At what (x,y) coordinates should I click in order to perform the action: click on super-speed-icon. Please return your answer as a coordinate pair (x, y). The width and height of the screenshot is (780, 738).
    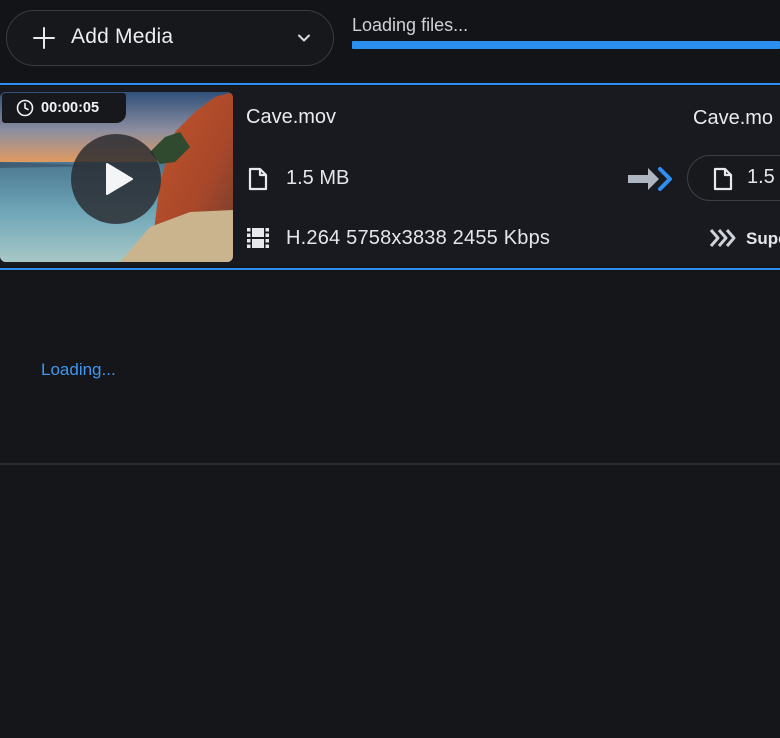
    Looking at the image, I should click on (722, 238).